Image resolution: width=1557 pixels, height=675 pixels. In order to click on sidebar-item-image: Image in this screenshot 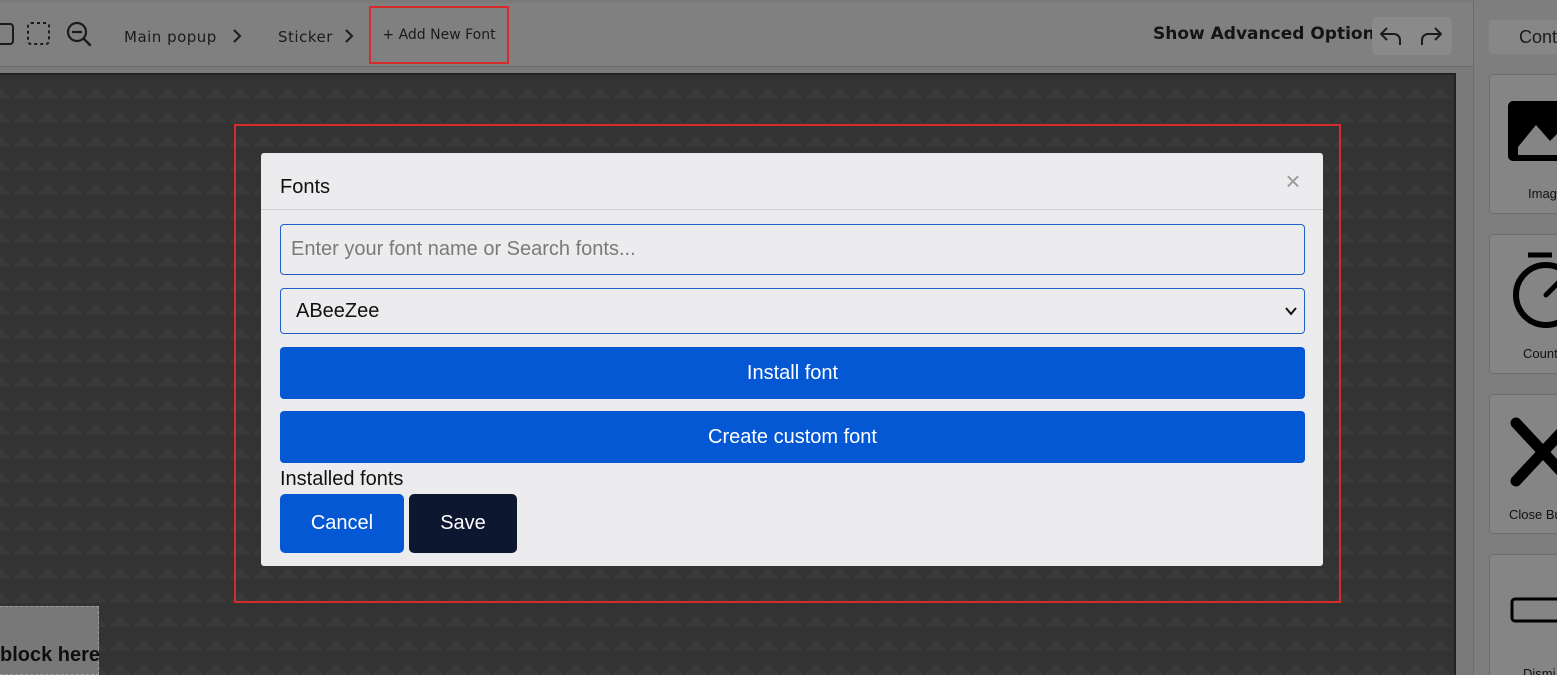, I will do `click(1523, 144)`.